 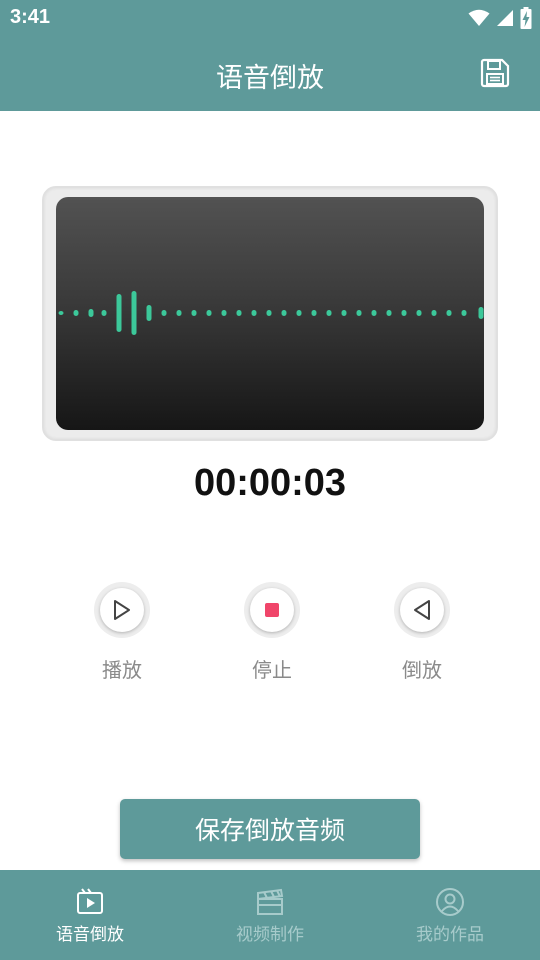 I want to click on play-label: 播放, so click(x=122, y=670).